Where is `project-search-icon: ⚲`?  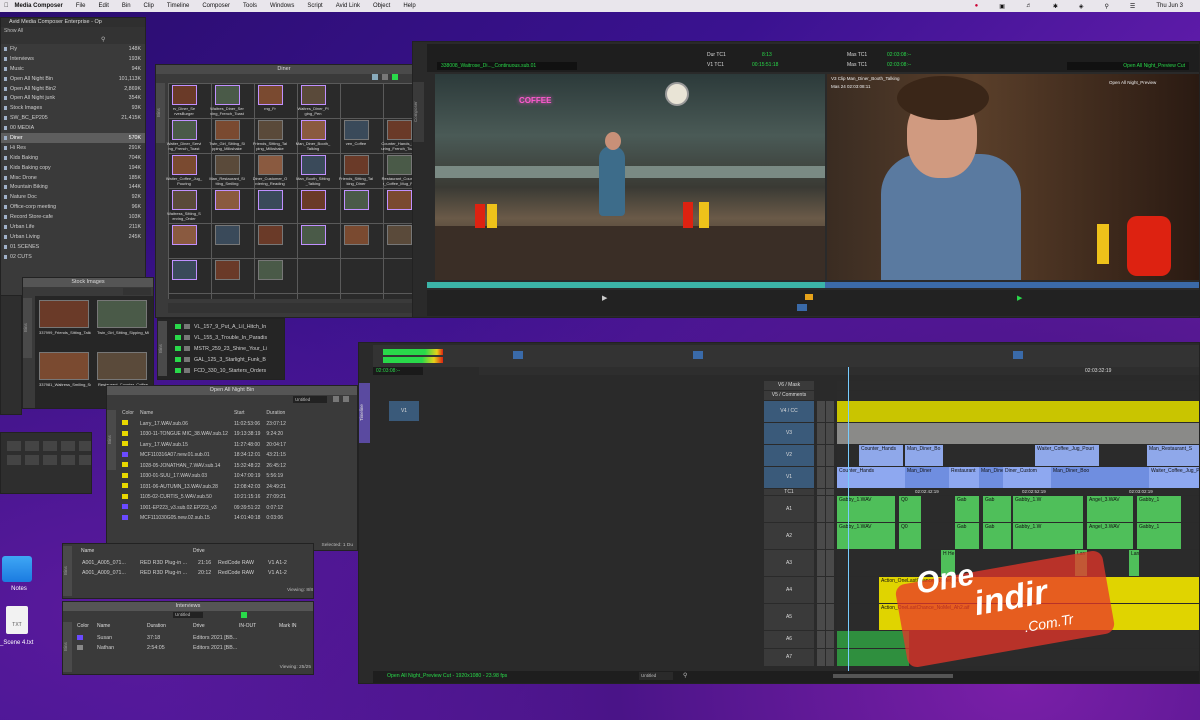
project-search-icon: ⚲ is located at coordinates (103, 39).